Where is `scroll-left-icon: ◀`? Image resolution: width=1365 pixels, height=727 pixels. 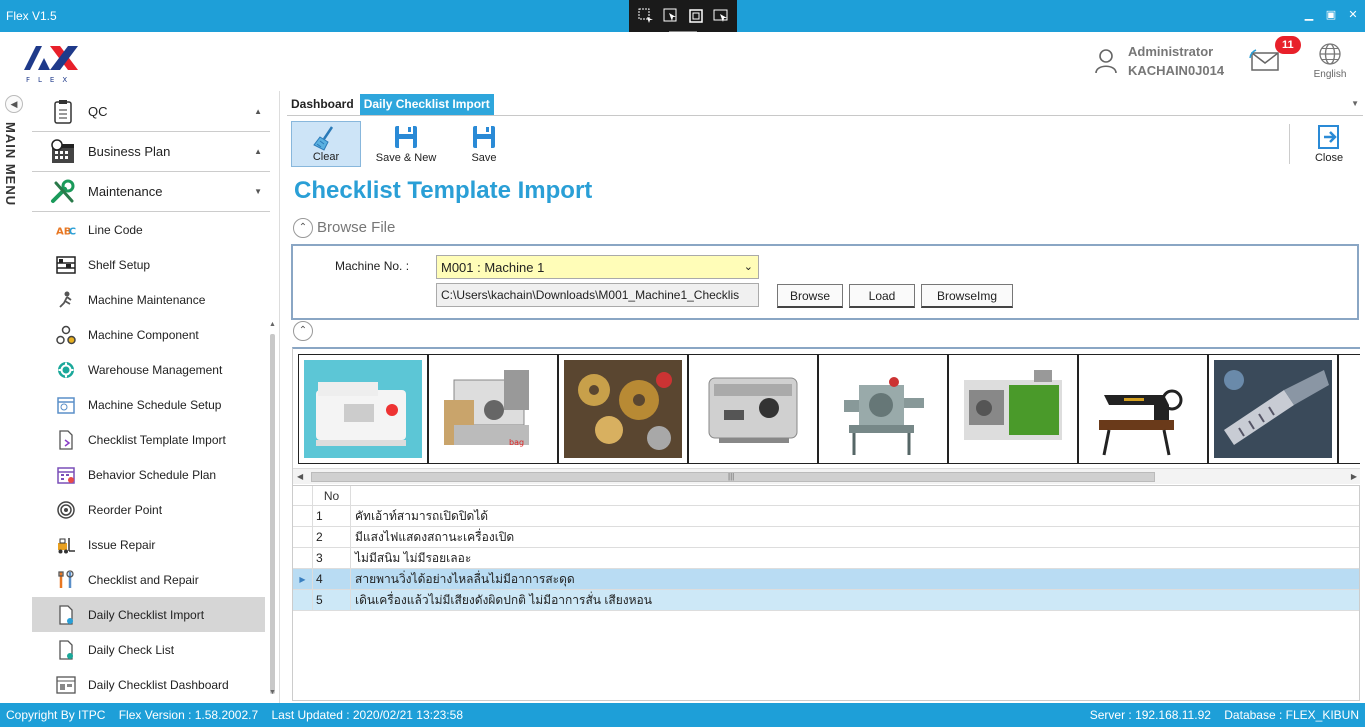
scroll-left-icon: ◀ is located at coordinates (300, 476).